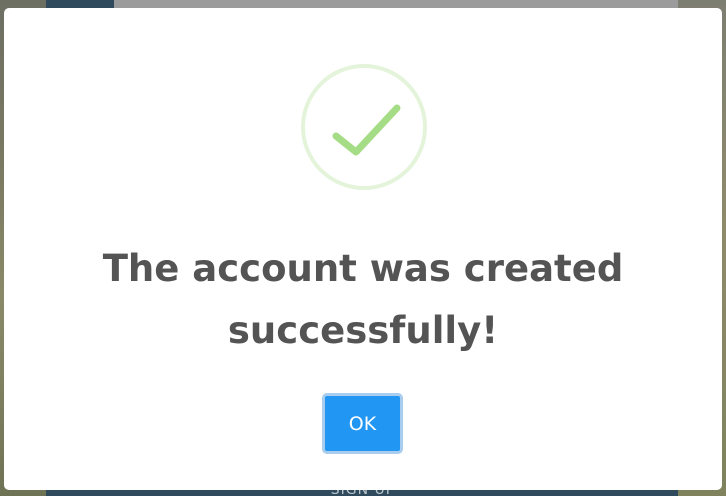 This screenshot has height=496, width=726. Describe the element at coordinates (80, 4) in the screenshot. I see `background-panel-header` at that location.